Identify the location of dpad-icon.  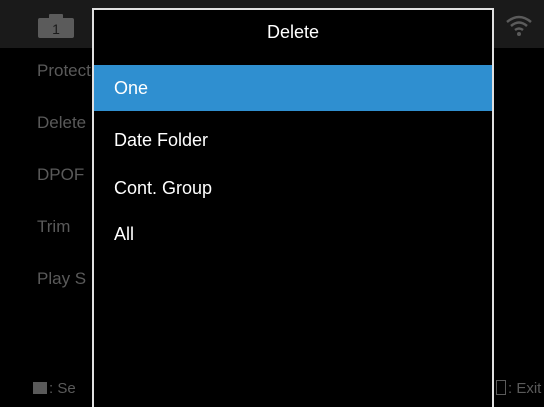
(40, 388).